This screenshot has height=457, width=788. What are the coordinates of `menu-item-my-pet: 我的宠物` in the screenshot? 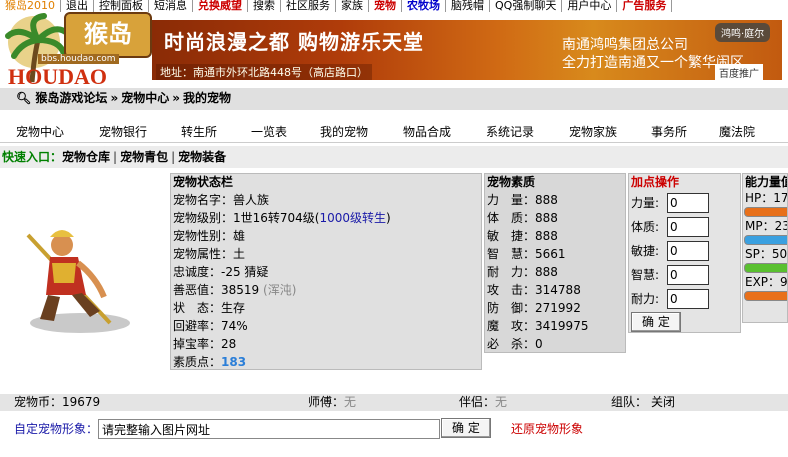 It's located at (344, 132).